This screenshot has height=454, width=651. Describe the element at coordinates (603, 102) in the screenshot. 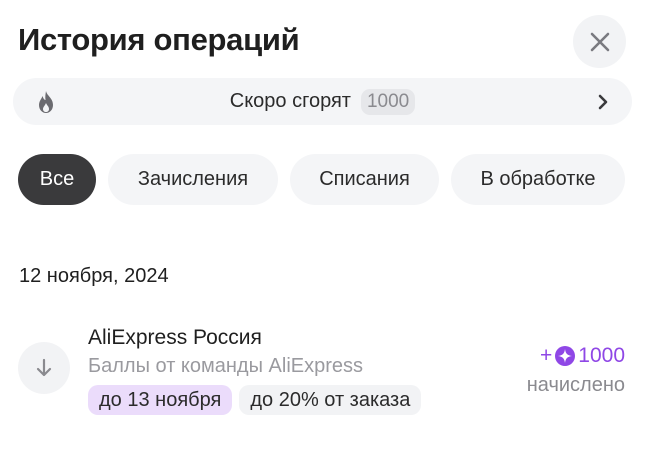

I see `chevron-right-icon` at that location.